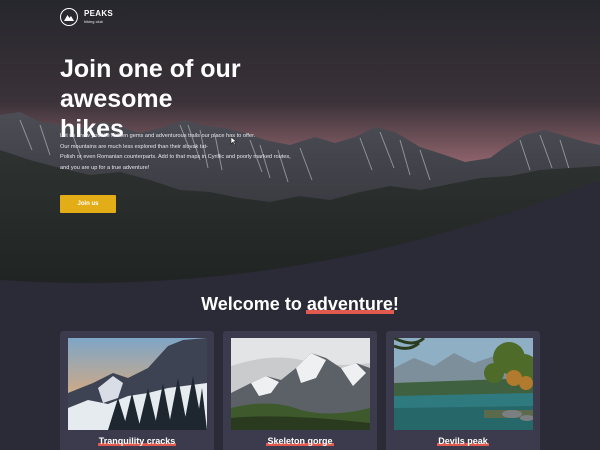 The width and height of the screenshot is (600, 450). I want to click on hike-card: Tranquility cracks, so click(137, 390).